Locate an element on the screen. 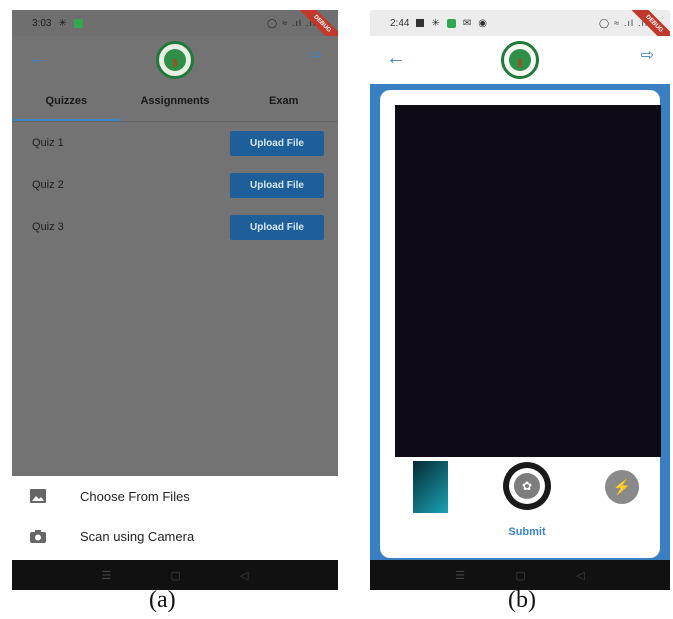 The width and height of the screenshot is (673, 619). bottom-sheet: Choose From Files Scan using Camera is located at coordinates (175, 518).